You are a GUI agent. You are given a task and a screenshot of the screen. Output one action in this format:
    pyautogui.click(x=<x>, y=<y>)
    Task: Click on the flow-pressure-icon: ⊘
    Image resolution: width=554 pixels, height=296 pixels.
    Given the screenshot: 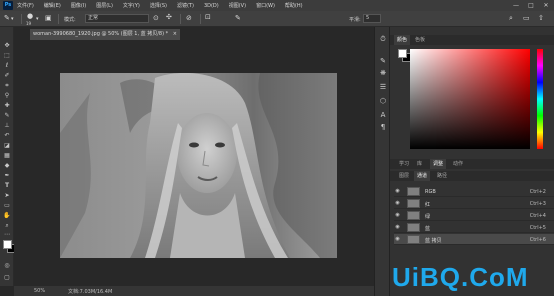 What is the action you would take?
    pyautogui.click(x=189, y=18)
    